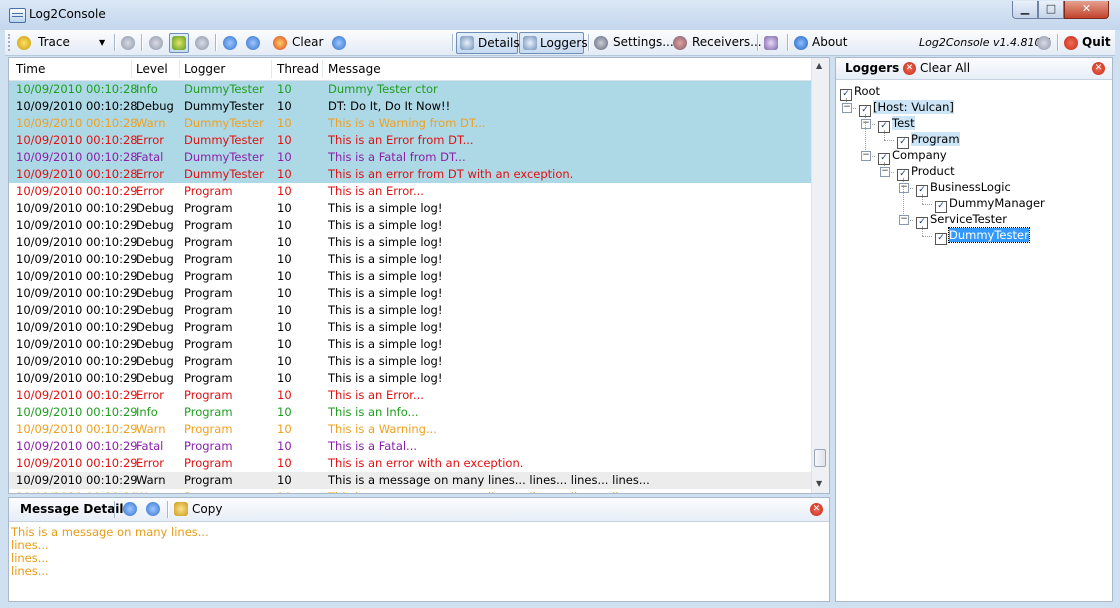 This screenshot has height=608, width=1120. Describe the element at coordinates (860, 92) in the screenshot. I see `logger-tree-node: ✓ Root` at that location.